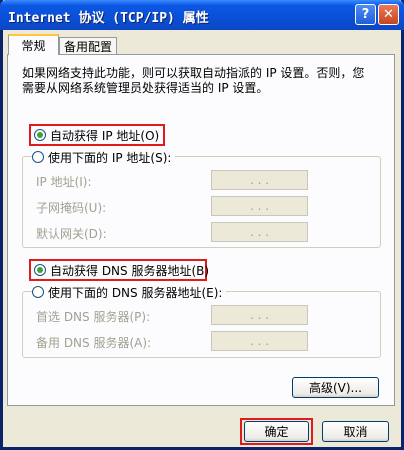 Image resolution: width=404 pixels, height=450 pixels. I want to click on radio-dns-auto: 自动获得 DNS 服务器地址(B), so click(121, 270).